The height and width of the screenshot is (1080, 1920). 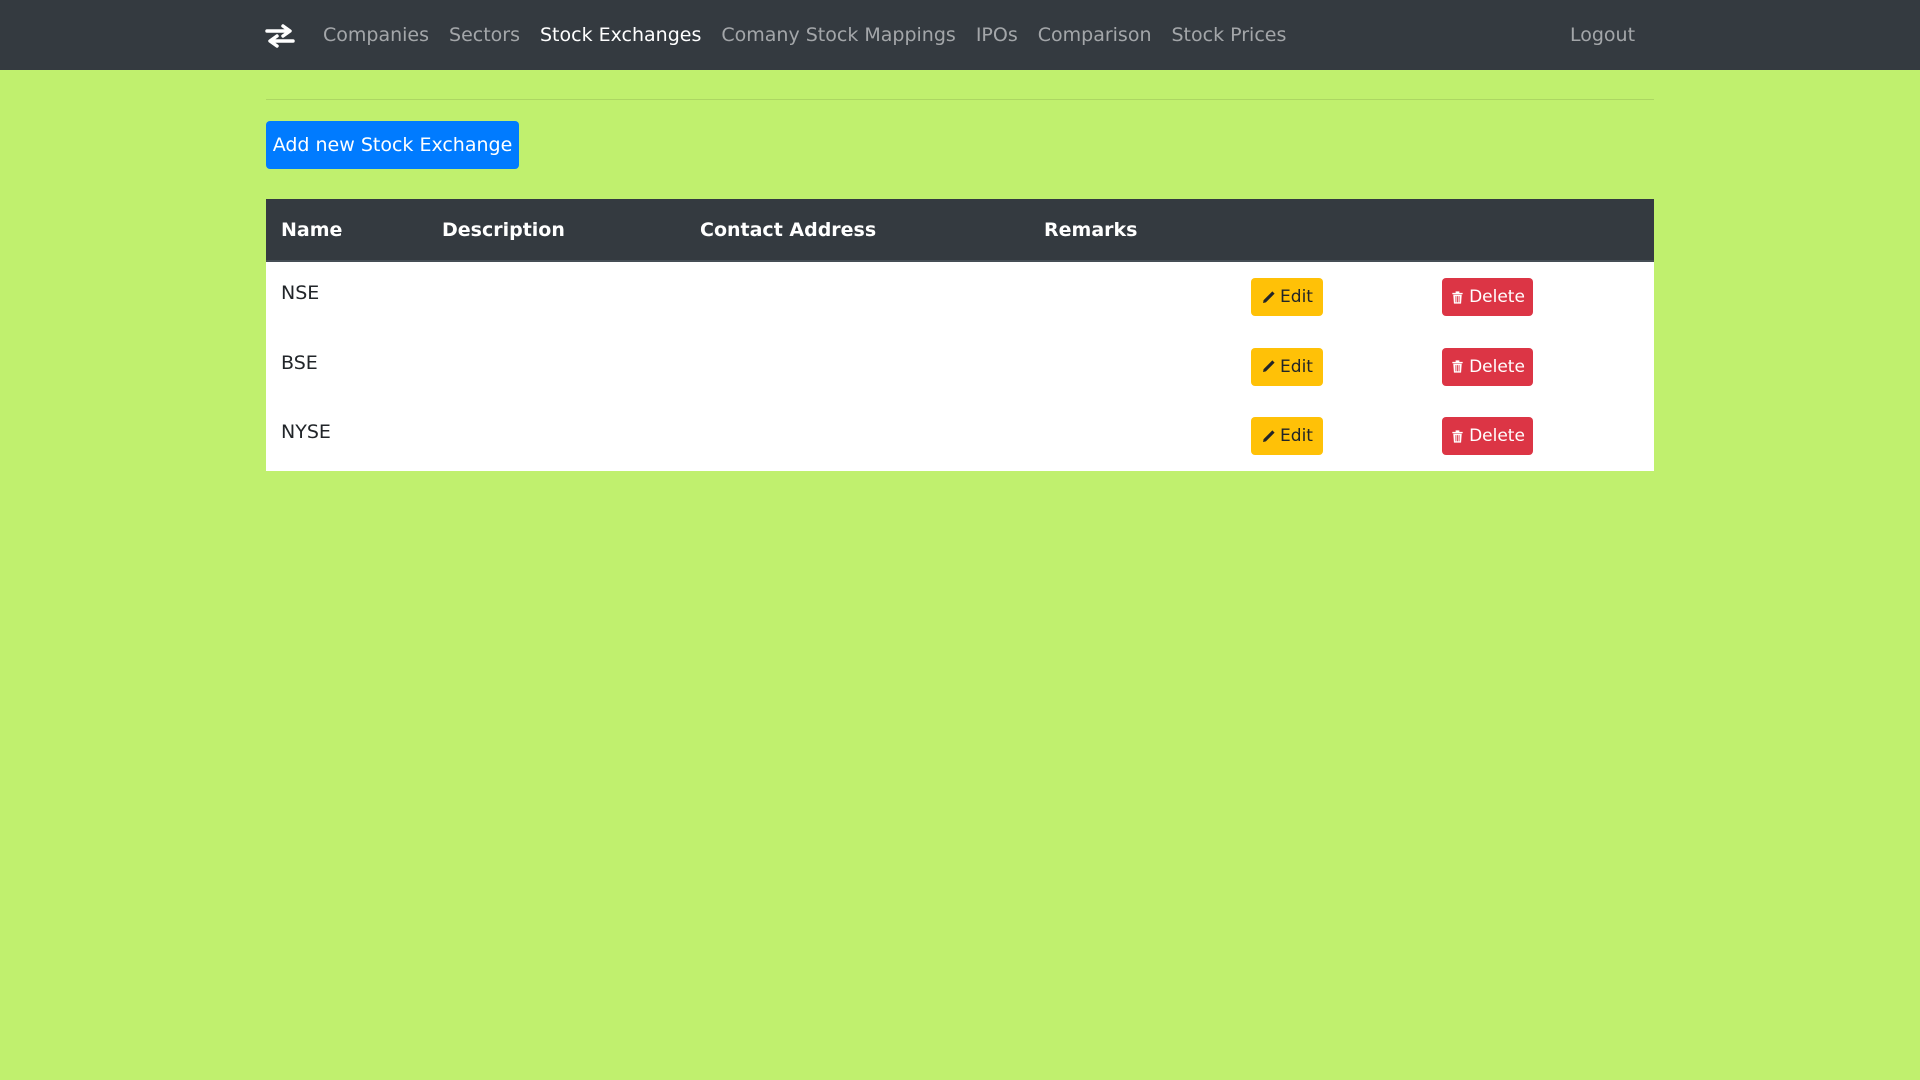 I want to click on nav-link-ipos: IPOs, so click(x=997, y=35).